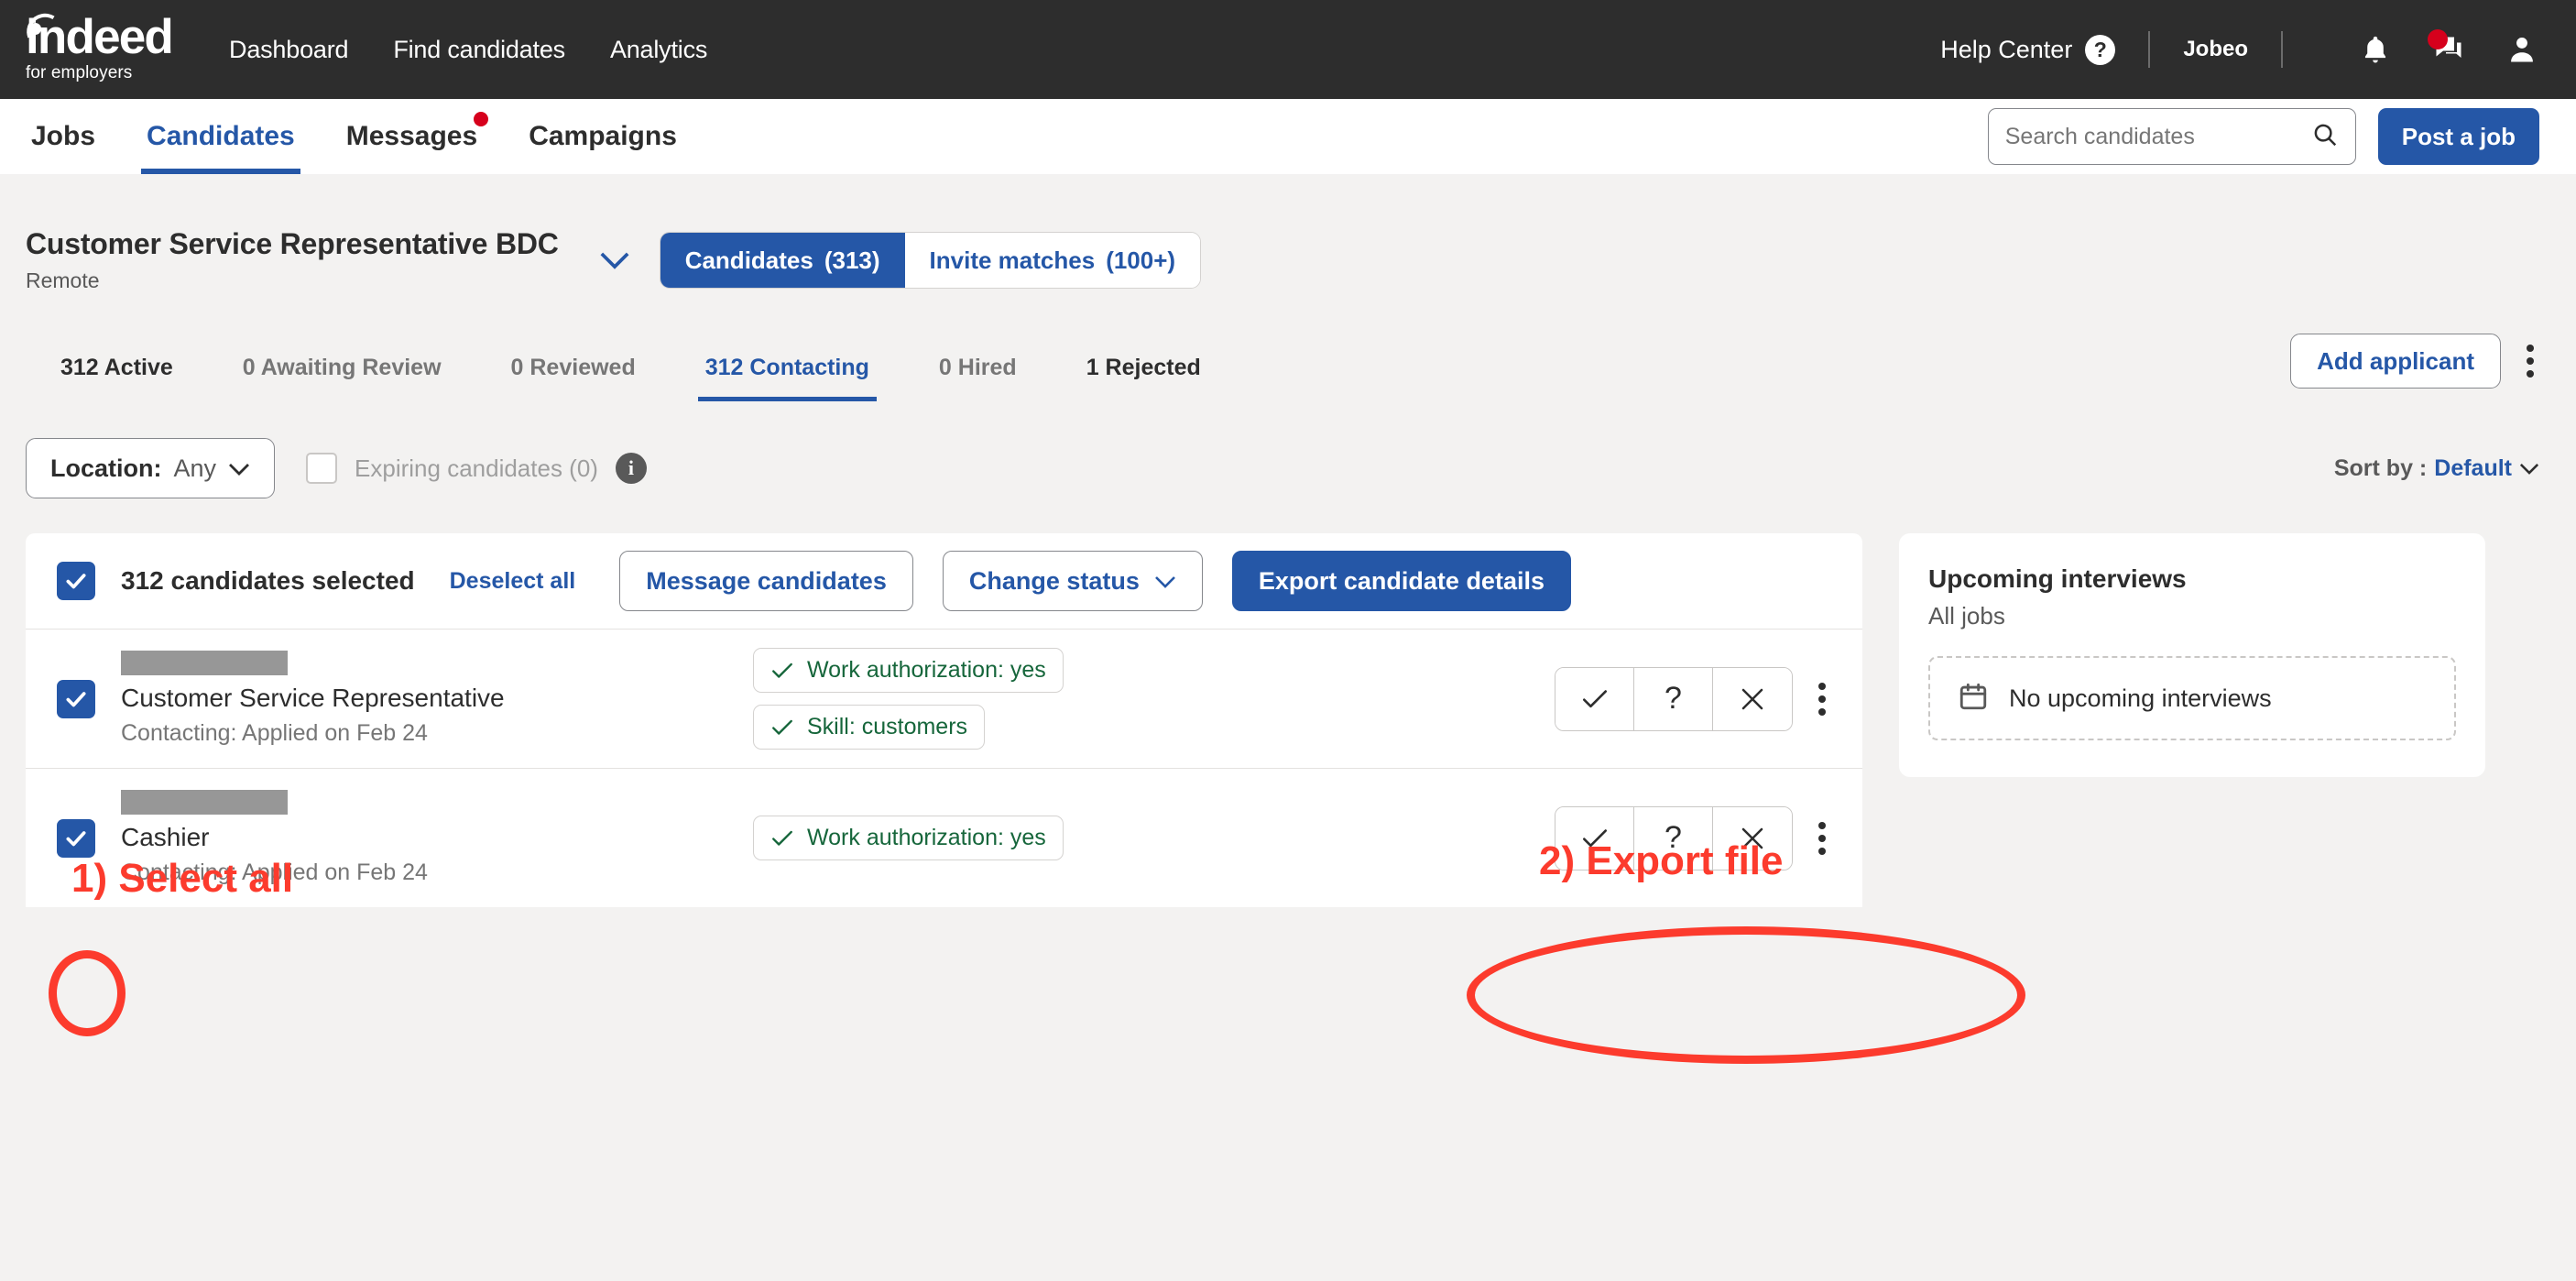  What do you see at coordinates (2380, 468) in the screenshot?
I see `sort-by-label: Sort by :` at bounding box center [2380, 468].